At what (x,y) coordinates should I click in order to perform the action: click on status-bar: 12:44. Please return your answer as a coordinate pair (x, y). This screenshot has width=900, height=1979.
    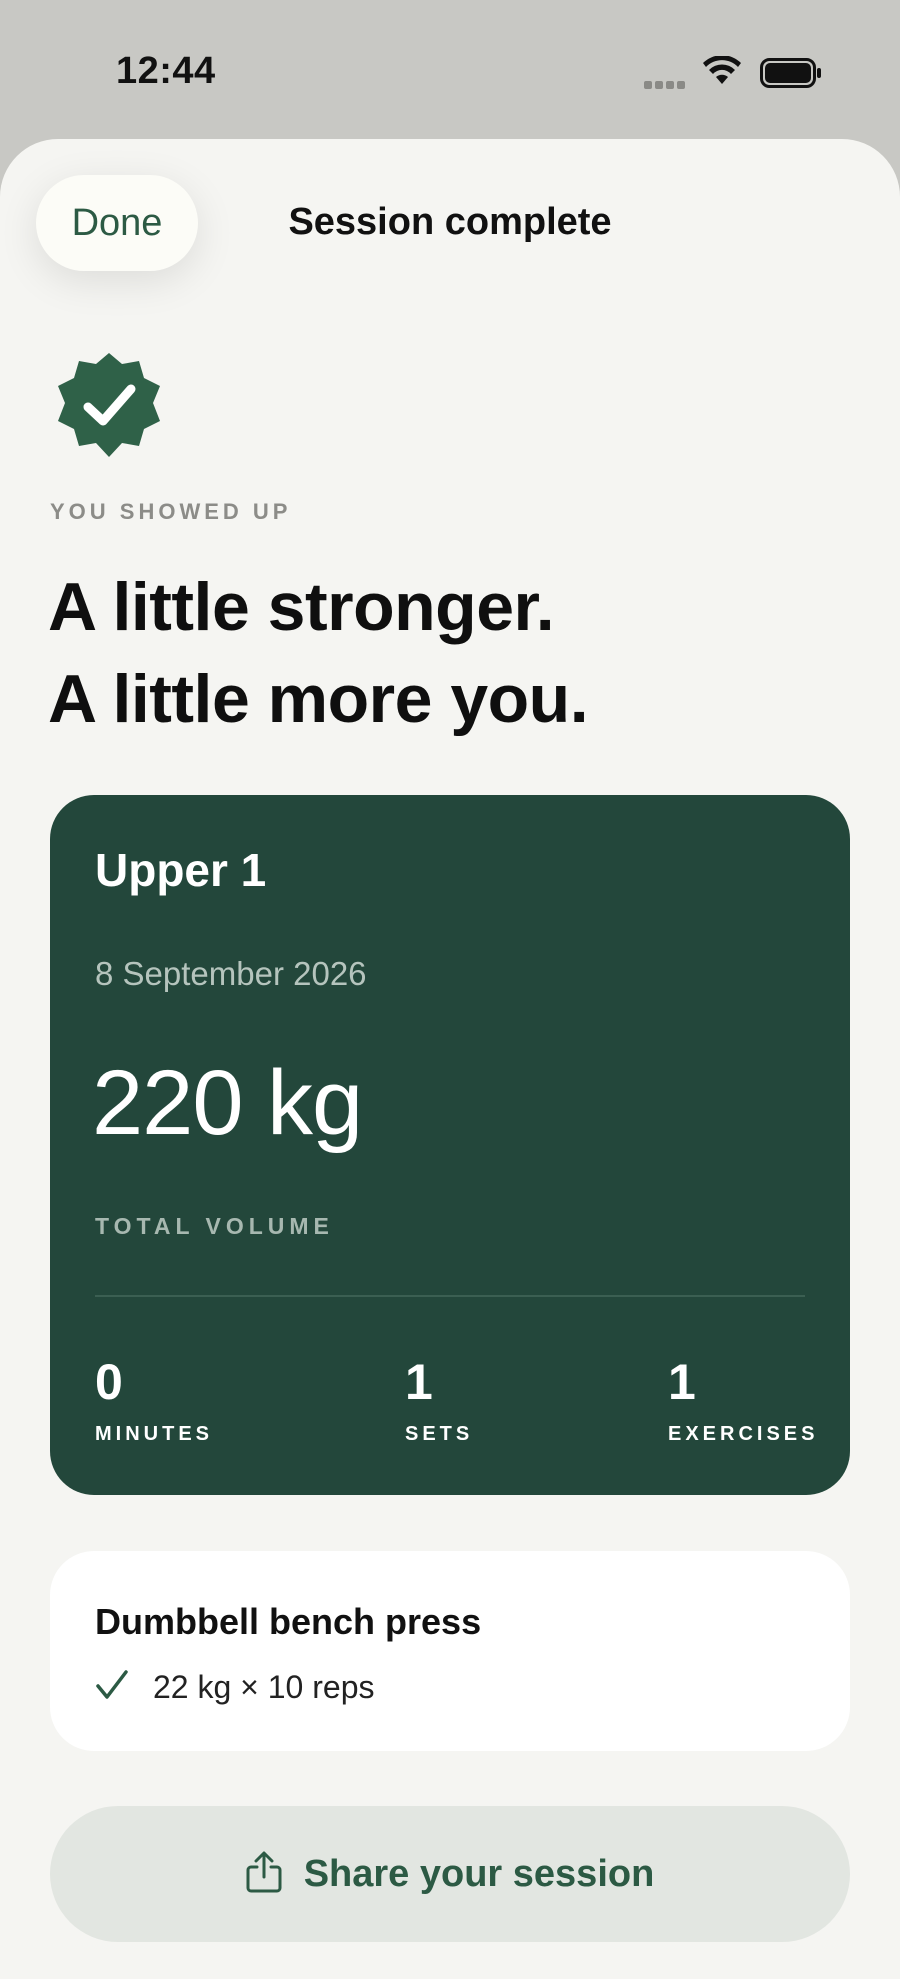
    Looking at the image, I should click on (450, 70).